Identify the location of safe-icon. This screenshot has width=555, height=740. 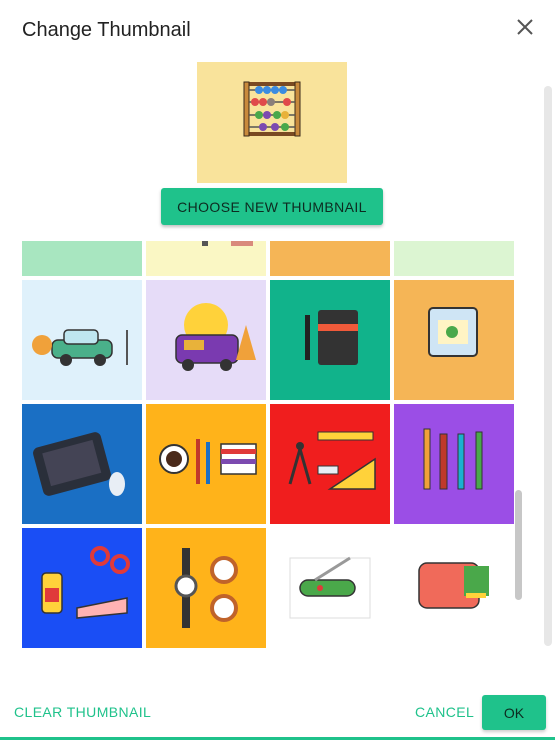
(330, 258).